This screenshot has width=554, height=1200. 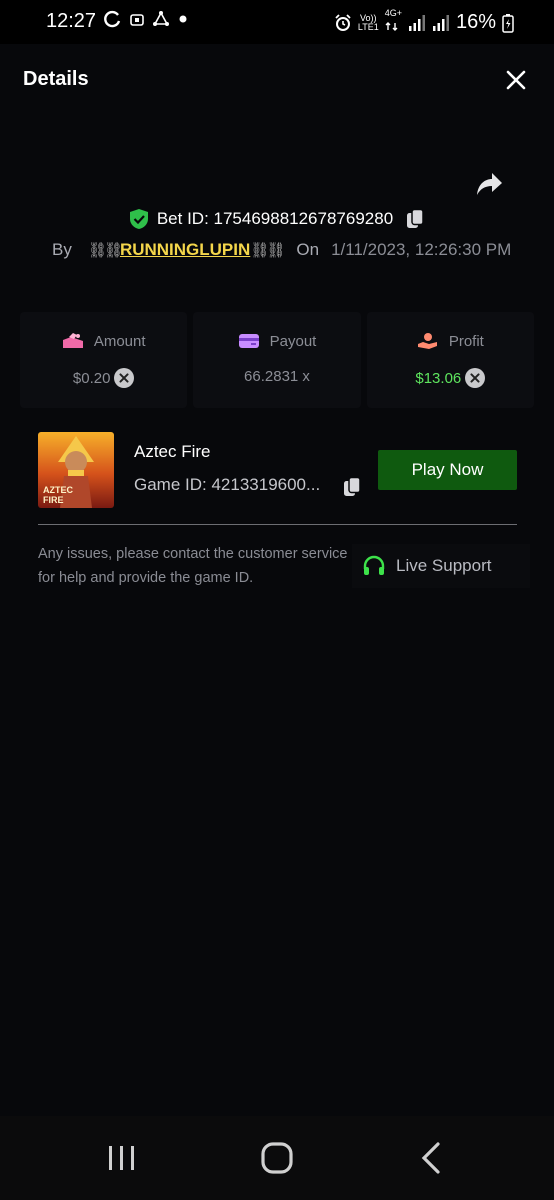 I want to click on copy-bet-id-icon, so click(x=415, y=219).